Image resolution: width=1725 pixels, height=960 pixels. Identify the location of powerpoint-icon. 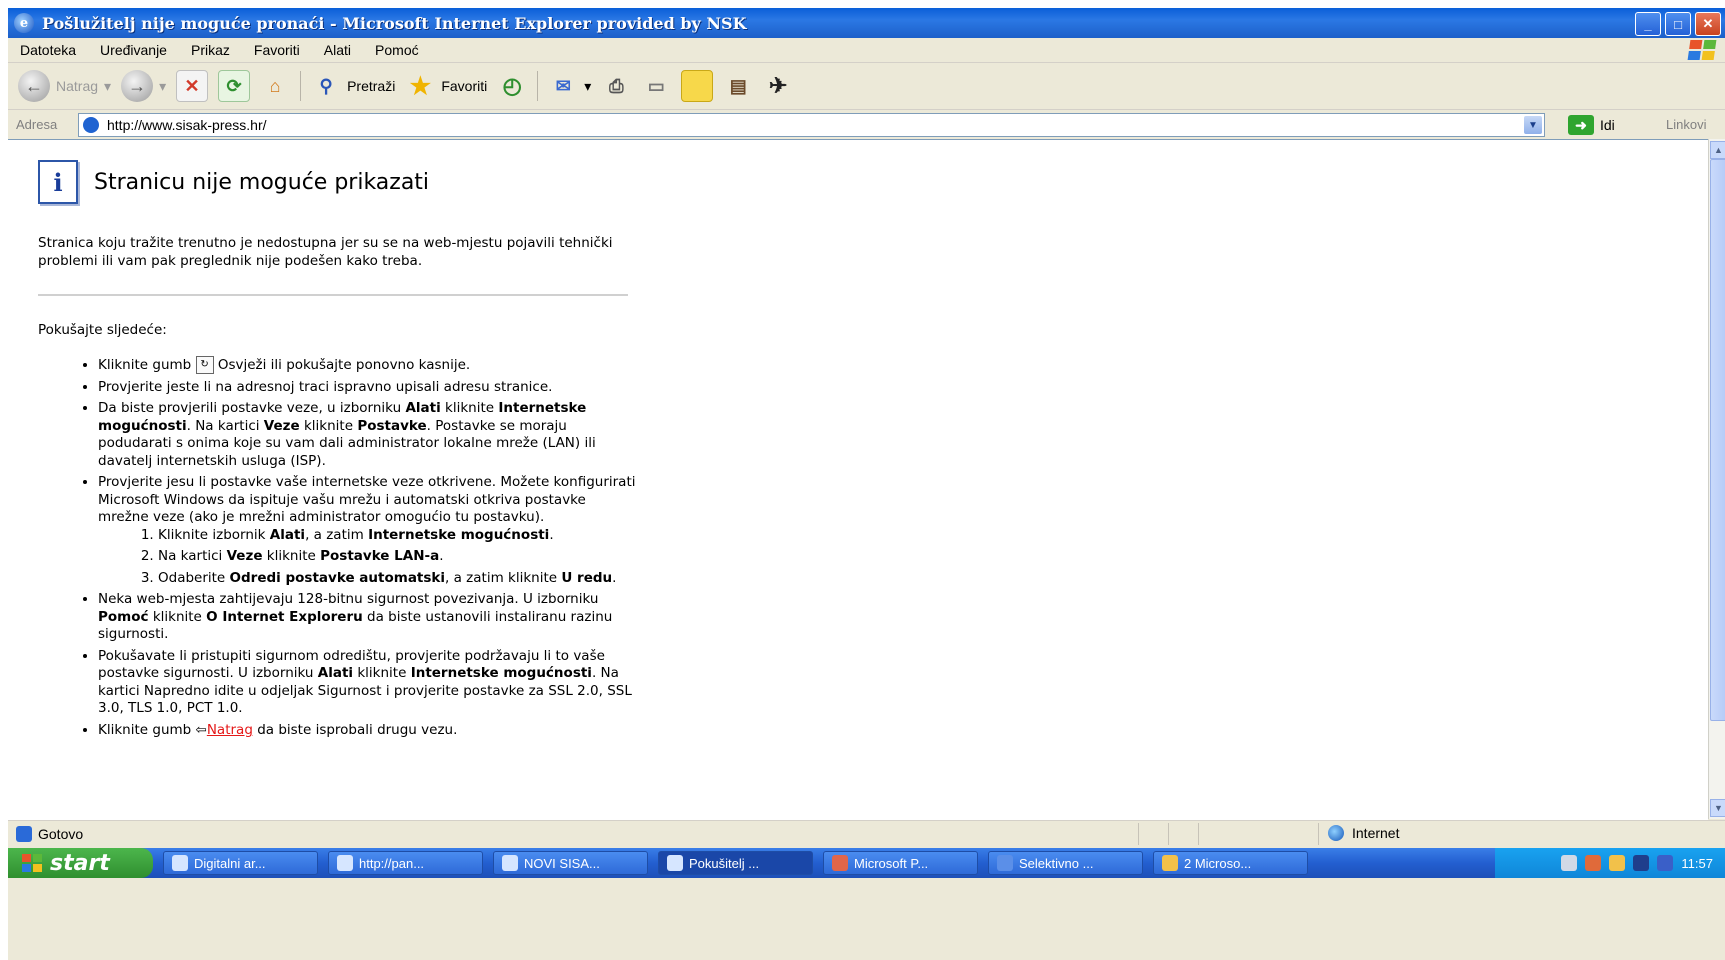
(840, 863).